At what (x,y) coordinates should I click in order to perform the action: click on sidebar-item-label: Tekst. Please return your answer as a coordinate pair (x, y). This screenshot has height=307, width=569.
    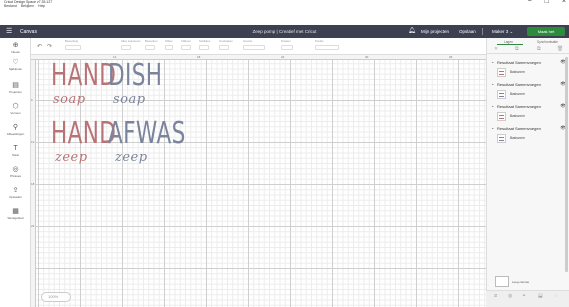
    Looking at the image, I should click on (15, 155).